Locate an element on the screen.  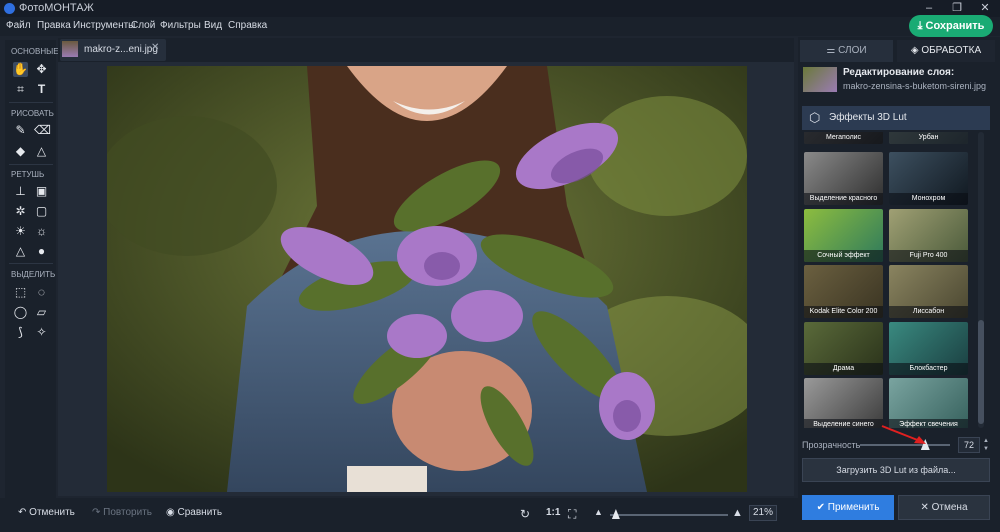
effect-tile: Выделение красного is located at coordinates (843, 178).